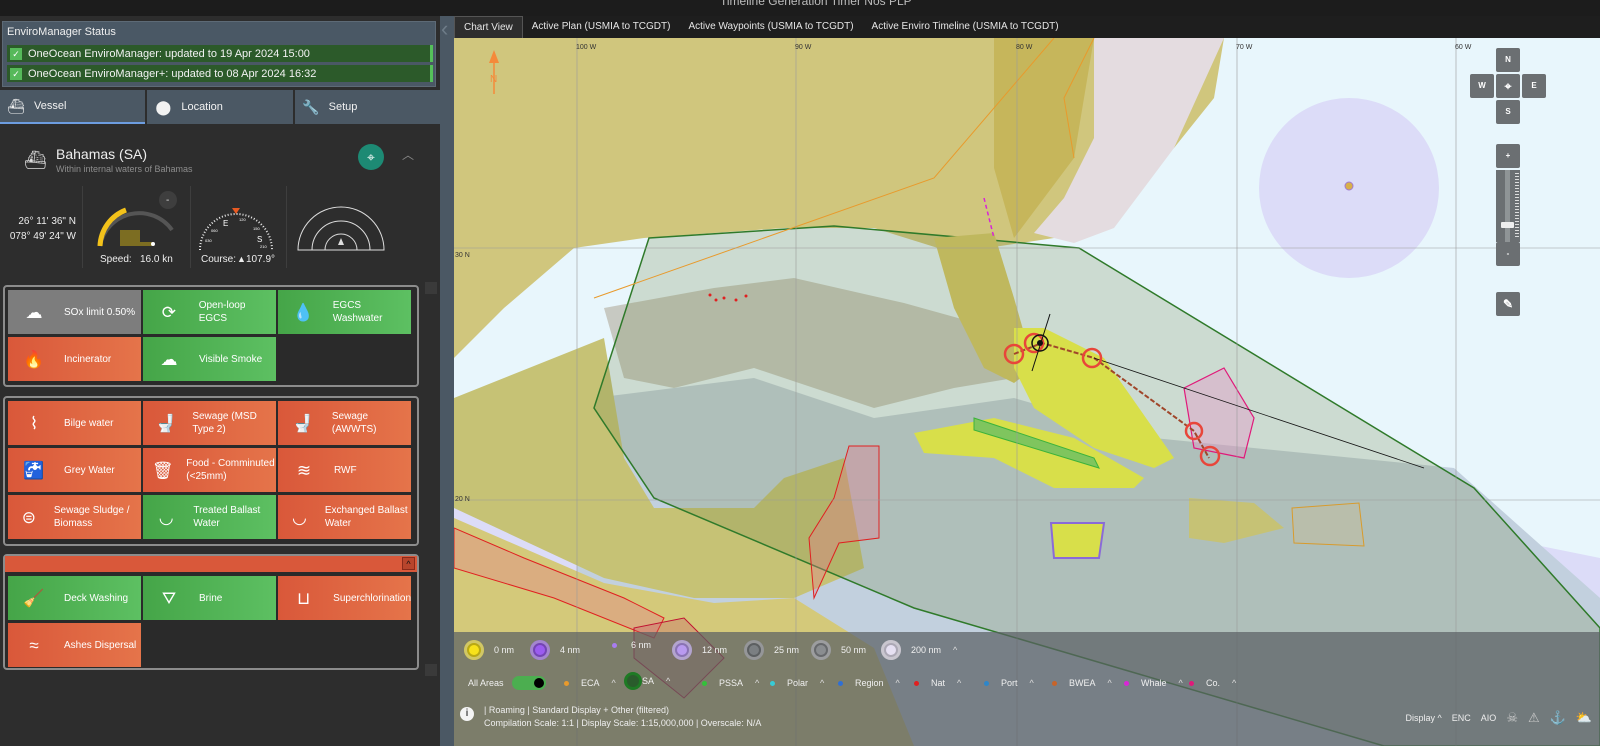  What do you see at coordinates (590, 683) in the screenshot?
I see `area-filter-eca: ECA ^` at bounding box center [590, 683].